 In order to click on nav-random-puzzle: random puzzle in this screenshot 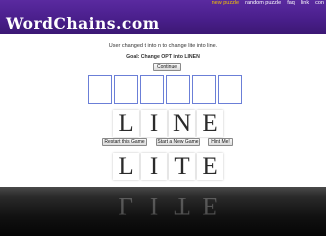, I will do `click(263, 4)`.